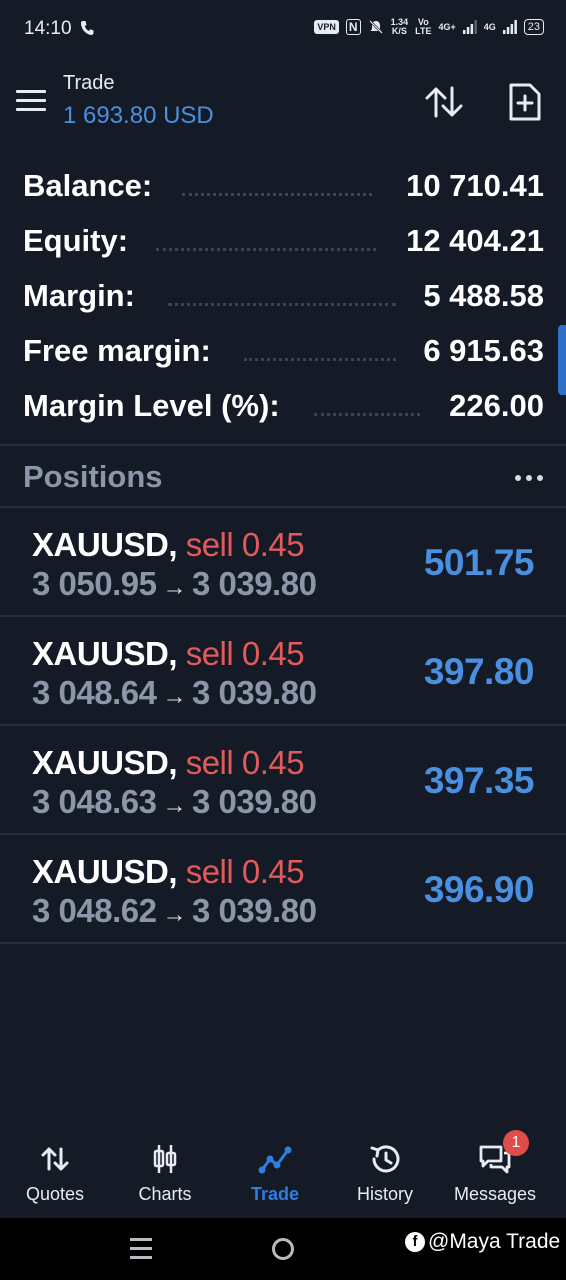 The height and width of the screenshot is (1280, 566). I want to click on hamburger-menu-icon, so click(31, 101).